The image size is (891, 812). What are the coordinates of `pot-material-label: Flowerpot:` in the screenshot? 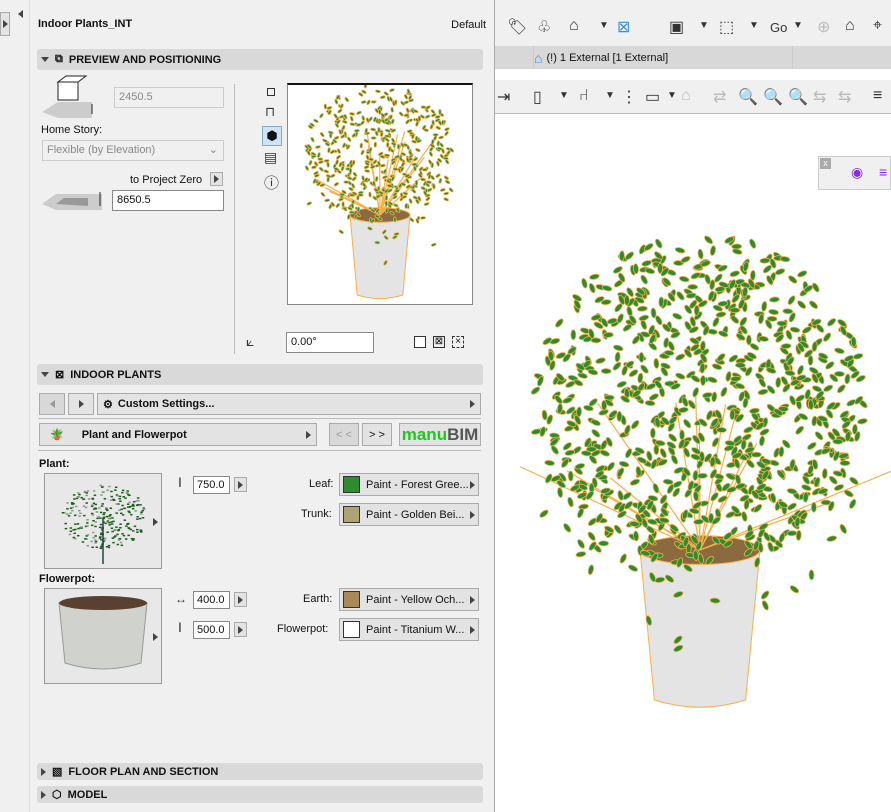 It's located at (303, 629).